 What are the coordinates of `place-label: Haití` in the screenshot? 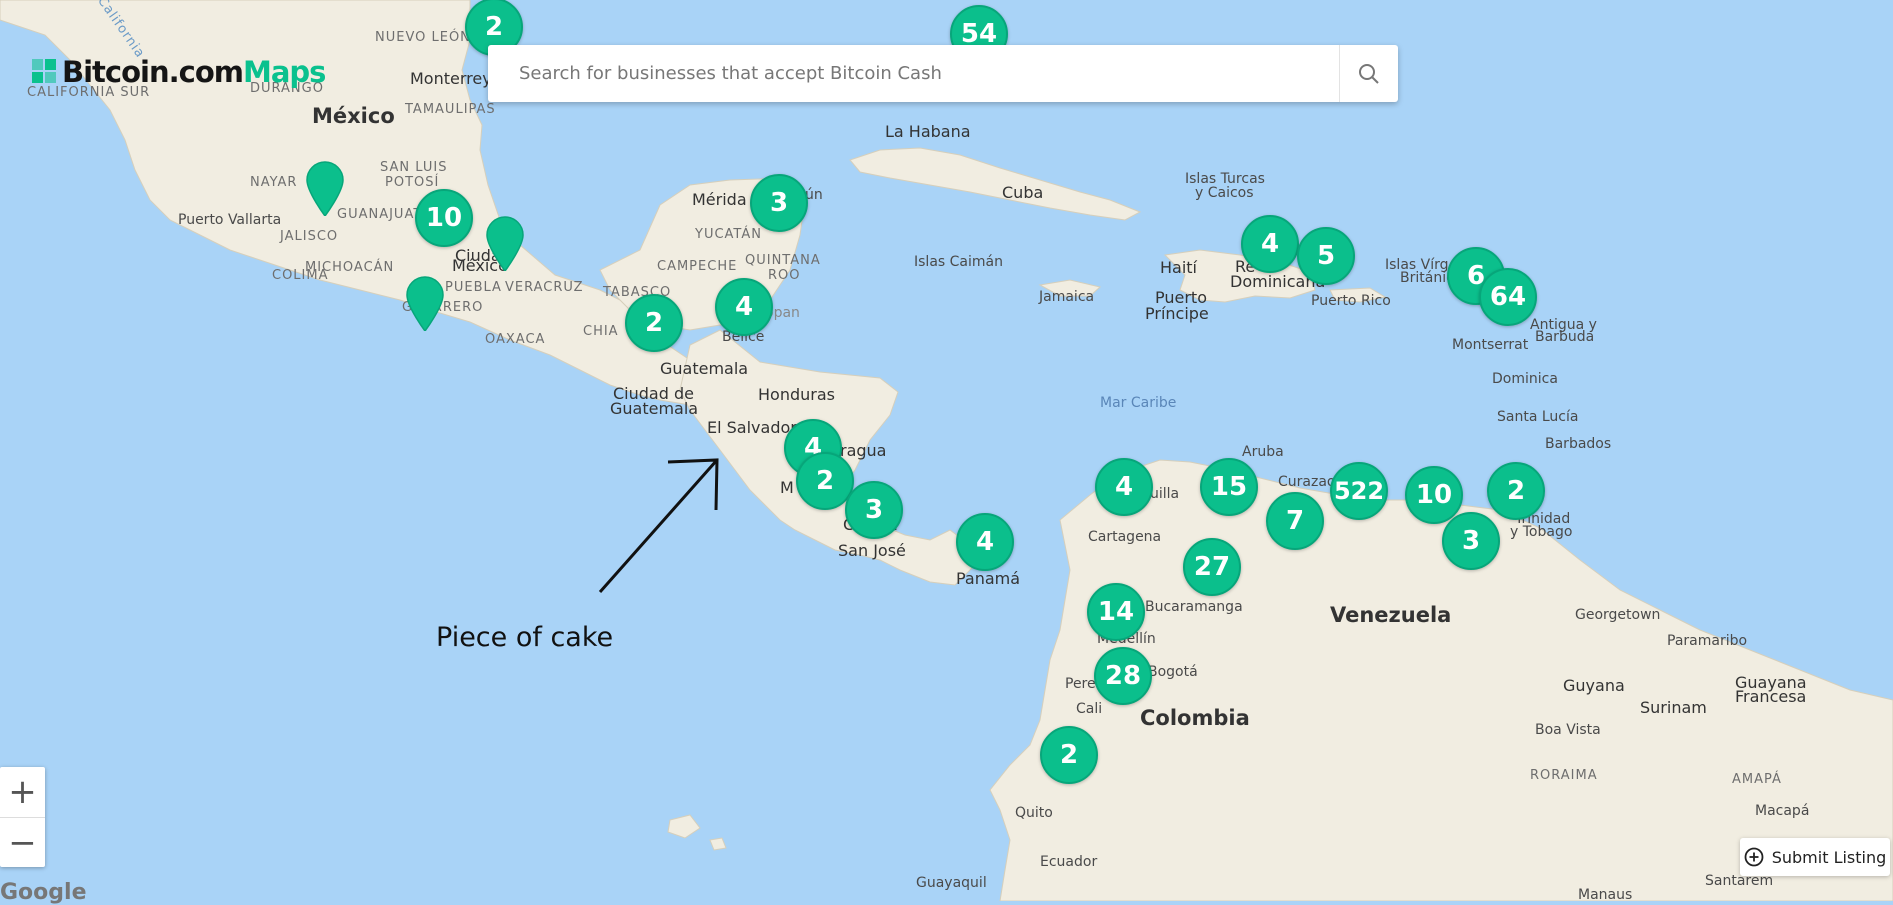 It's located at (1178, 267).